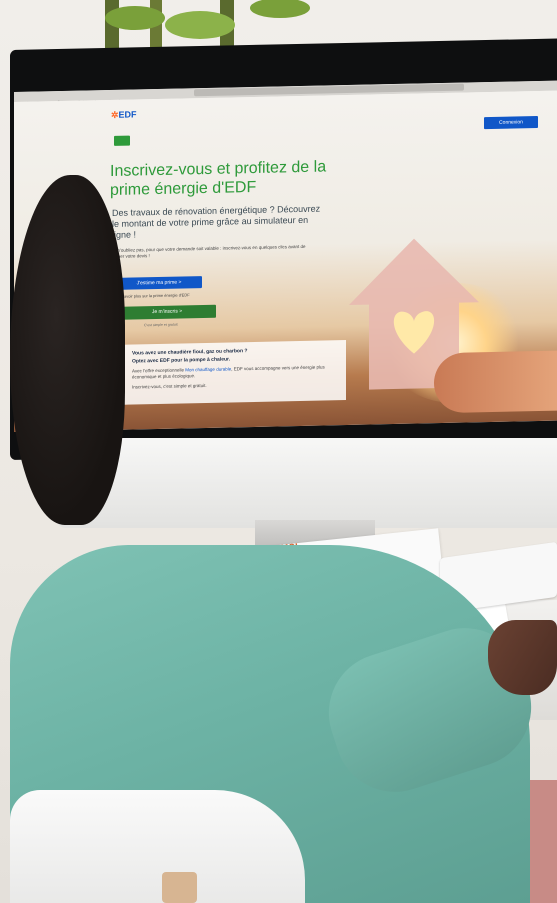 Image resolution: width=557 pixels, height=903 pixels. Describe the element at coordinates (161, 325) in the screenshot. I see `simple-free-text: C'est simple et gratuit` at that location.